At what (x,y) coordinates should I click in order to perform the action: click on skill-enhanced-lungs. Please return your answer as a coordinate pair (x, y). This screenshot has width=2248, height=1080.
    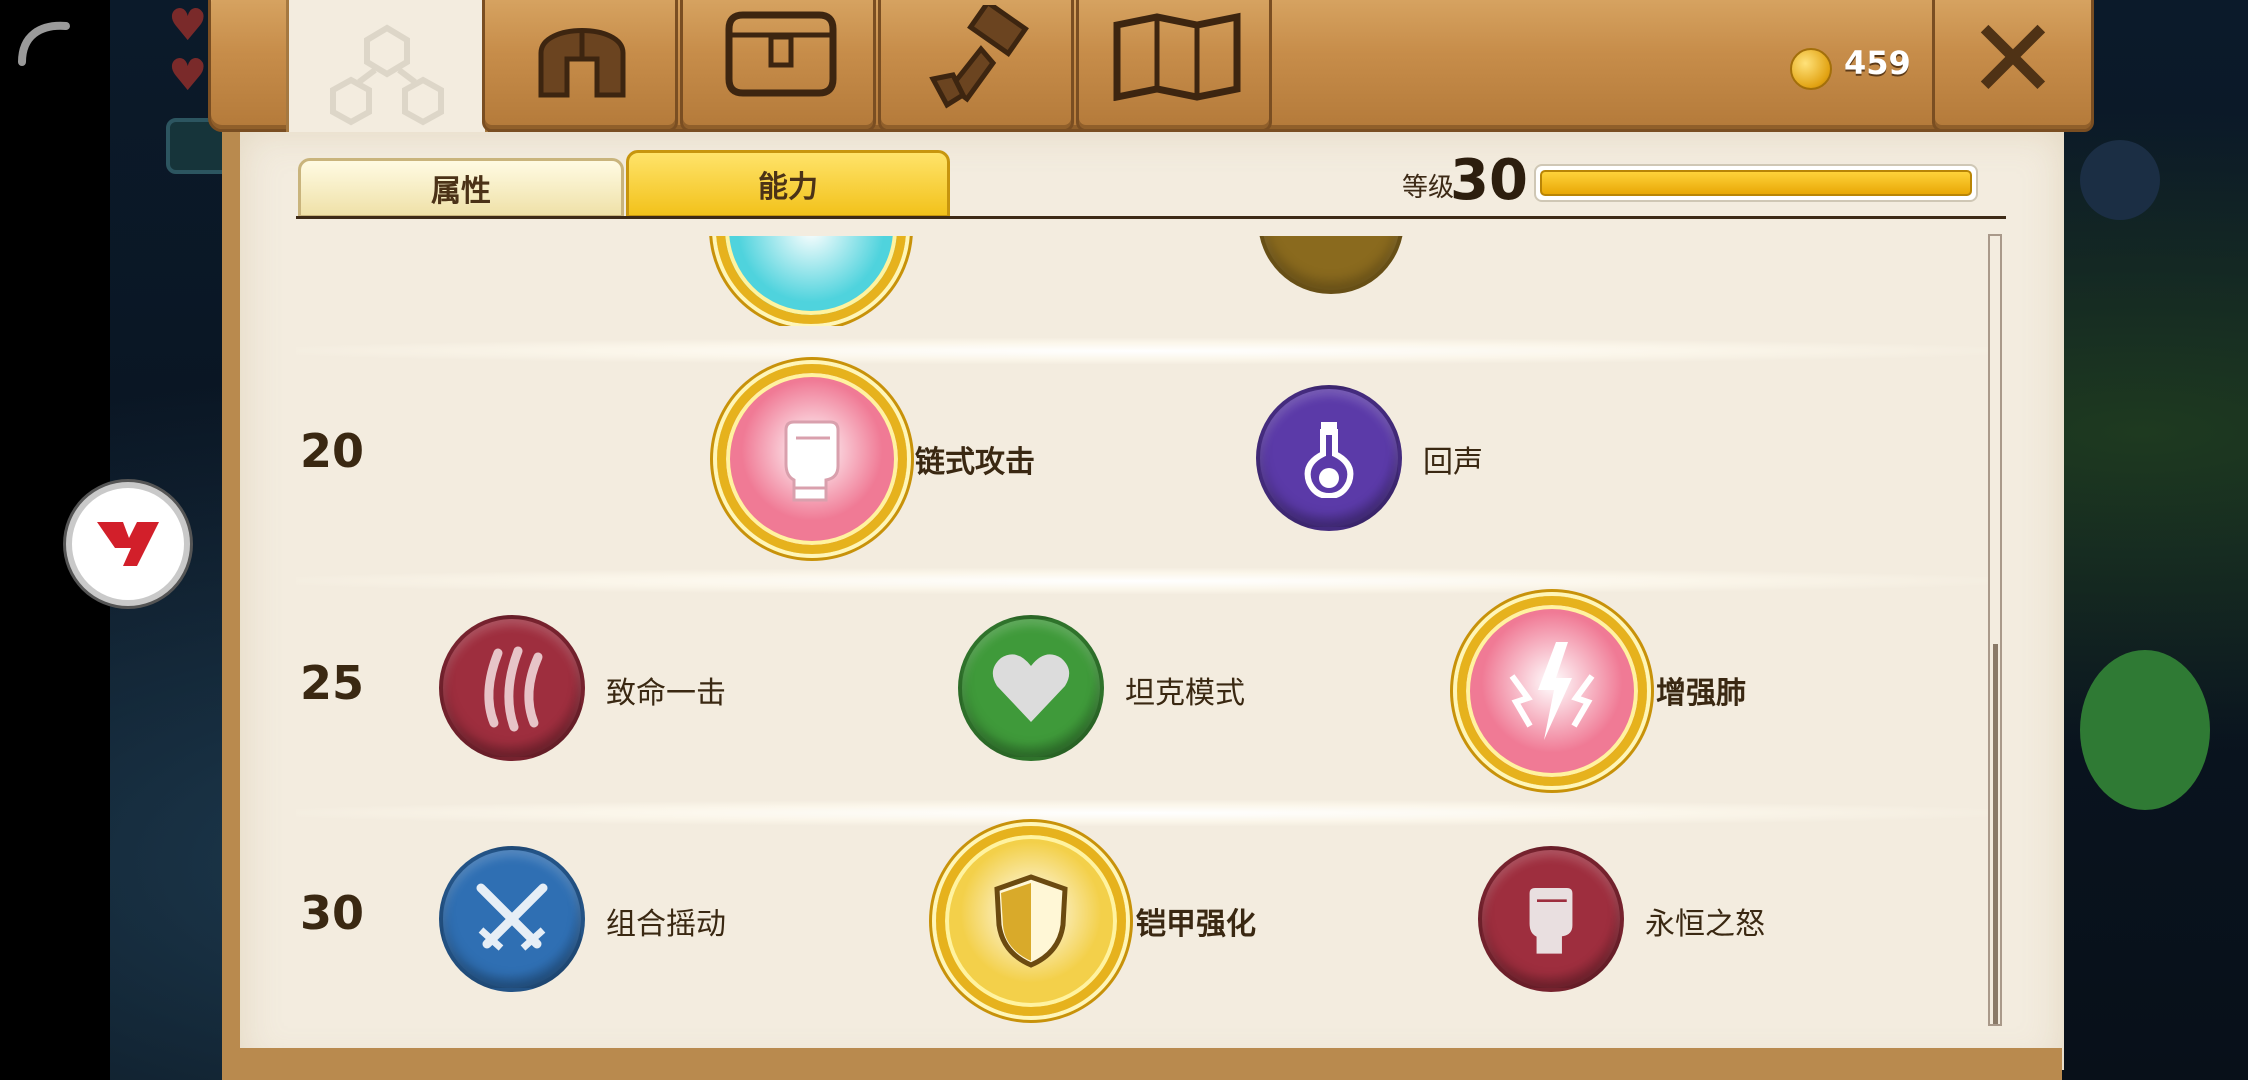
    Looking at the image, I should click on (1552, 691).